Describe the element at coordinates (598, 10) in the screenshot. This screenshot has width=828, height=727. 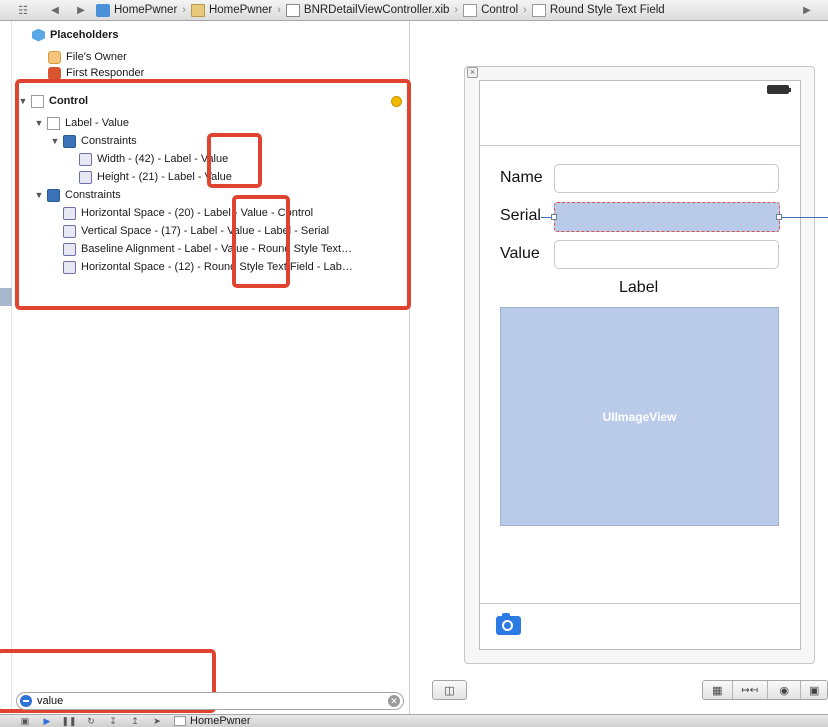
I see `breadcrumb-text-field: Round Style Text Field` at that location.